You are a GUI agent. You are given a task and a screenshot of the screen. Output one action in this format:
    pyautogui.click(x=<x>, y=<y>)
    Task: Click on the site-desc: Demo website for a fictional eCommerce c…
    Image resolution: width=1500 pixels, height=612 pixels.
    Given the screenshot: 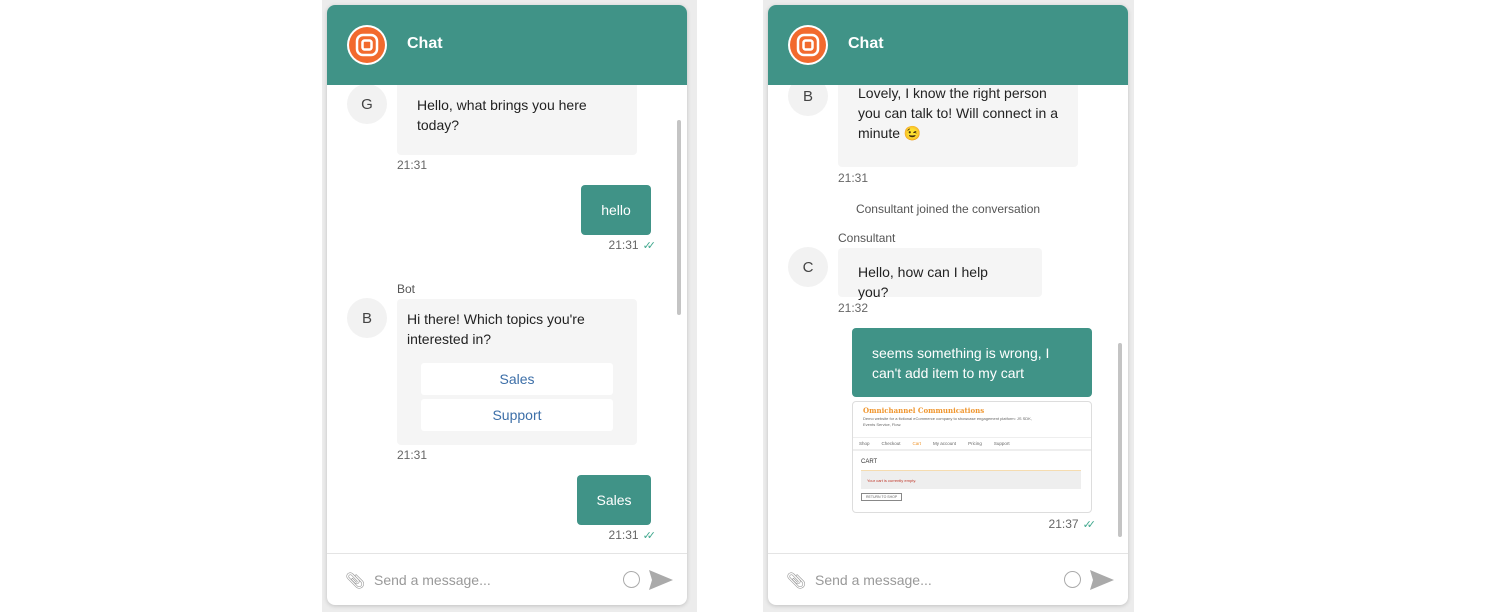 What is the action you would take?
    pyautogui.click(x=947, y=421)
    